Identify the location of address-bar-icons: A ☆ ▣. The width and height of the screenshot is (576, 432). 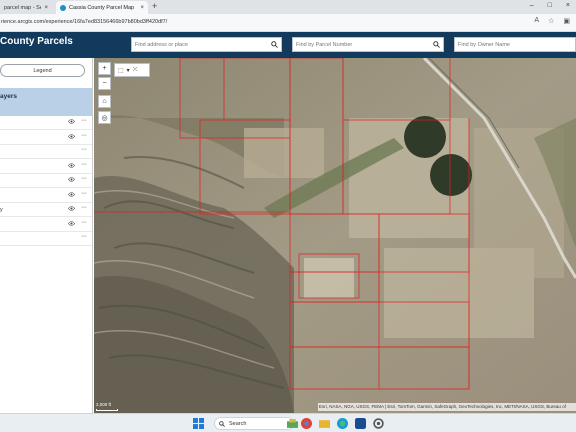
(552, 21).